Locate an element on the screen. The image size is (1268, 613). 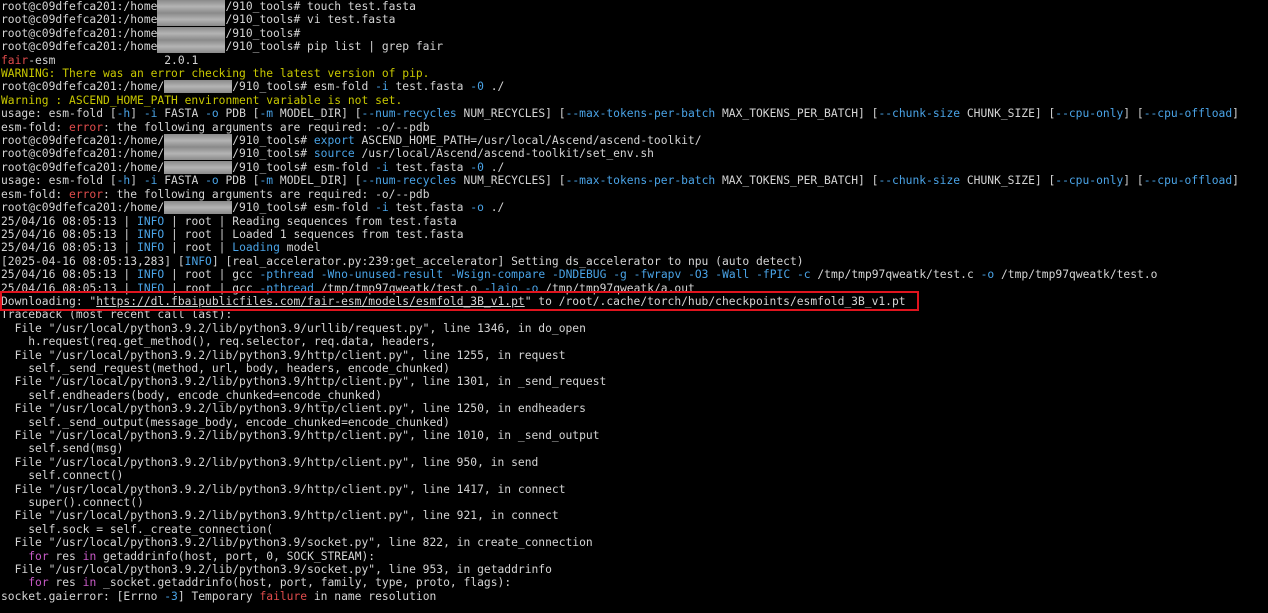
terminal-text: self.sock = self._create_connection( is located at coordinates (137, 529).